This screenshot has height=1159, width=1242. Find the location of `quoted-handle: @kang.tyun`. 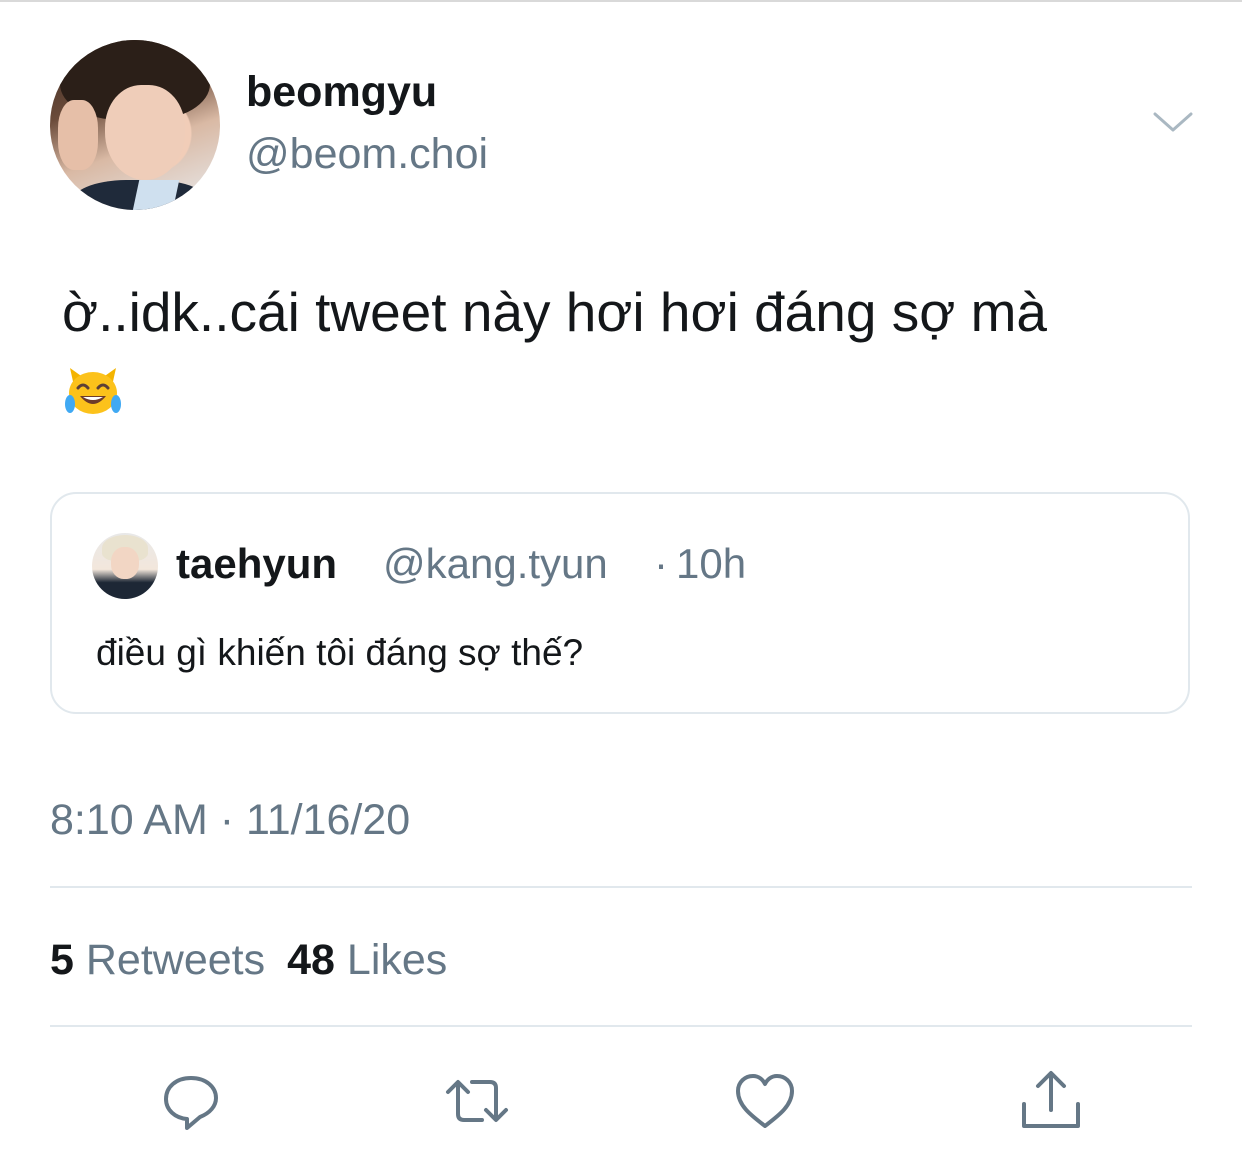

quoted-handle: @kang.tyun is located at coordinates (495, 563).